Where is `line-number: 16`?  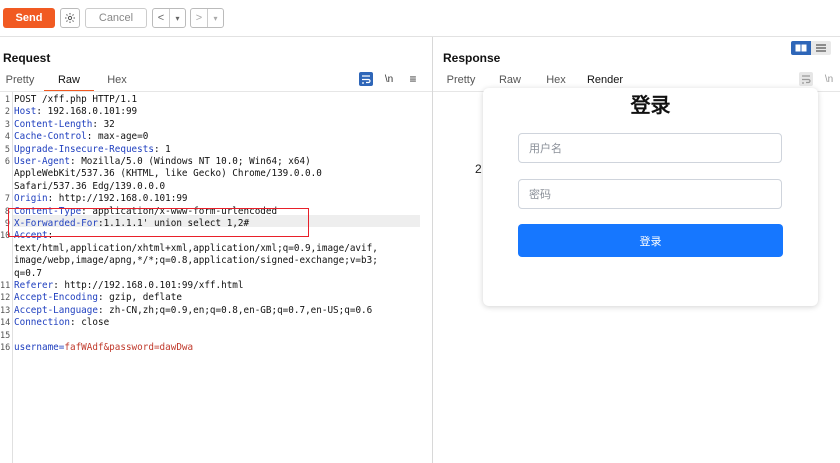
line-number: 16 is located at coordinates (5, 348).